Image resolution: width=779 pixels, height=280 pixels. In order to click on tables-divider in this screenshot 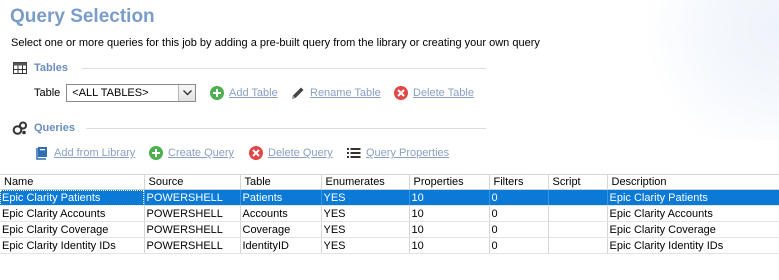, I will do `click(284, 68)`.